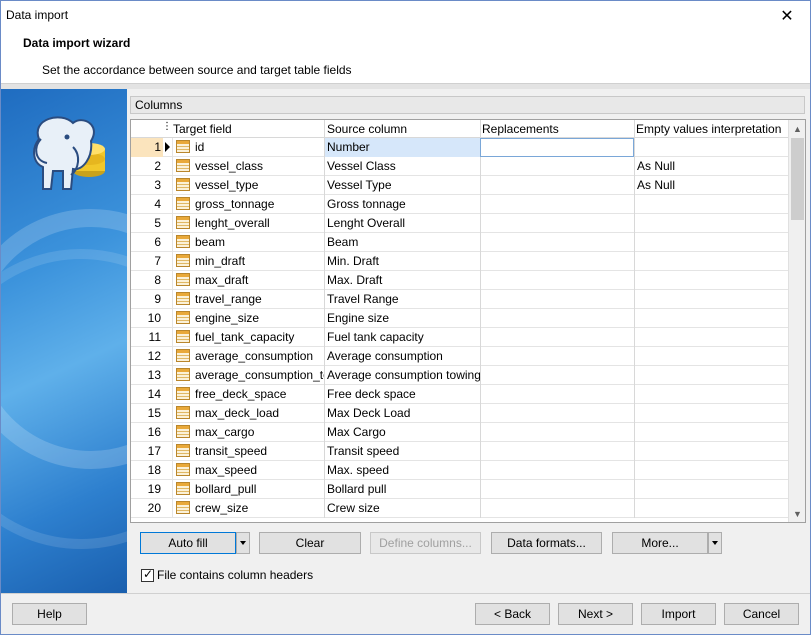  Describe the element at coordinates (147, 470) in the screenshot. I see `row-number: 18` at that location.